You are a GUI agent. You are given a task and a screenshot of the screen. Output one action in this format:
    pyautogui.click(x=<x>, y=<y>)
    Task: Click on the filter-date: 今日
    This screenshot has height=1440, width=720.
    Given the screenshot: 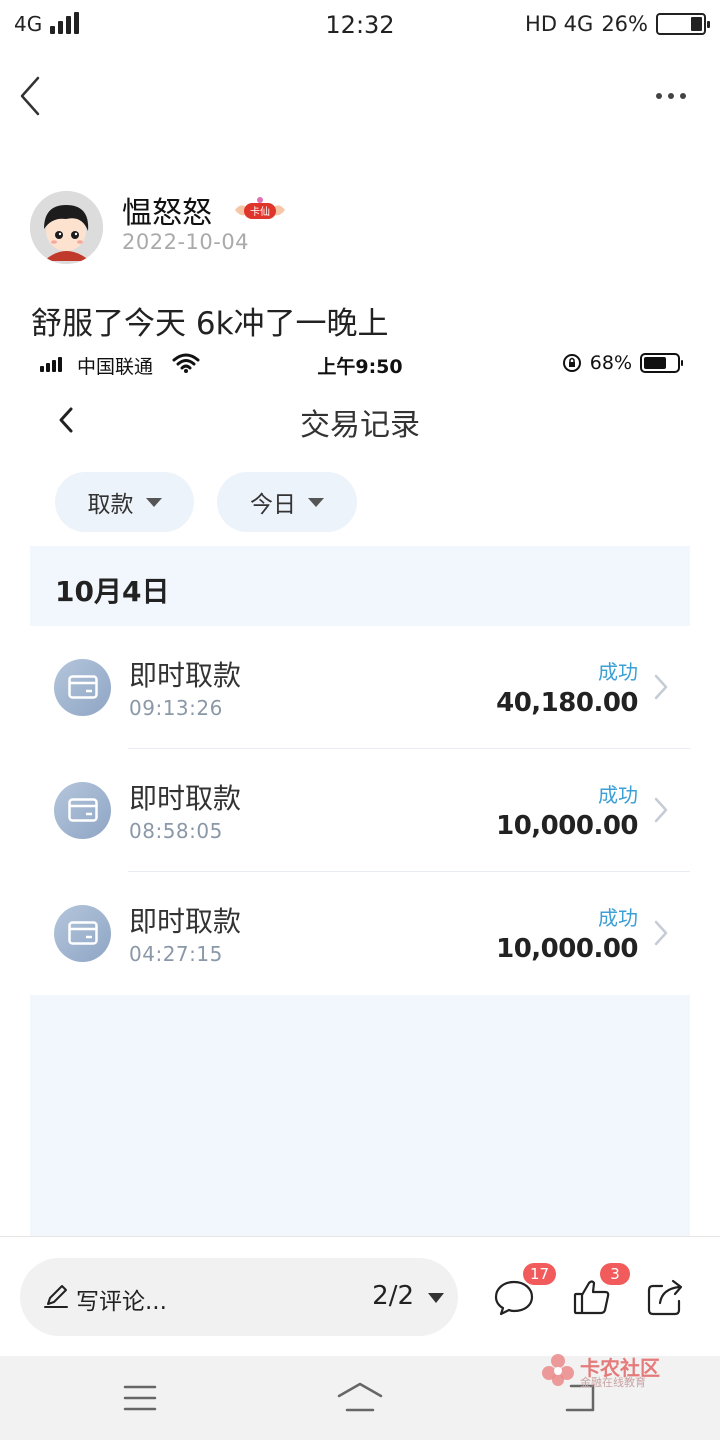 What is the action you would take?
    pyautogui.click(x=287, y=502)
    